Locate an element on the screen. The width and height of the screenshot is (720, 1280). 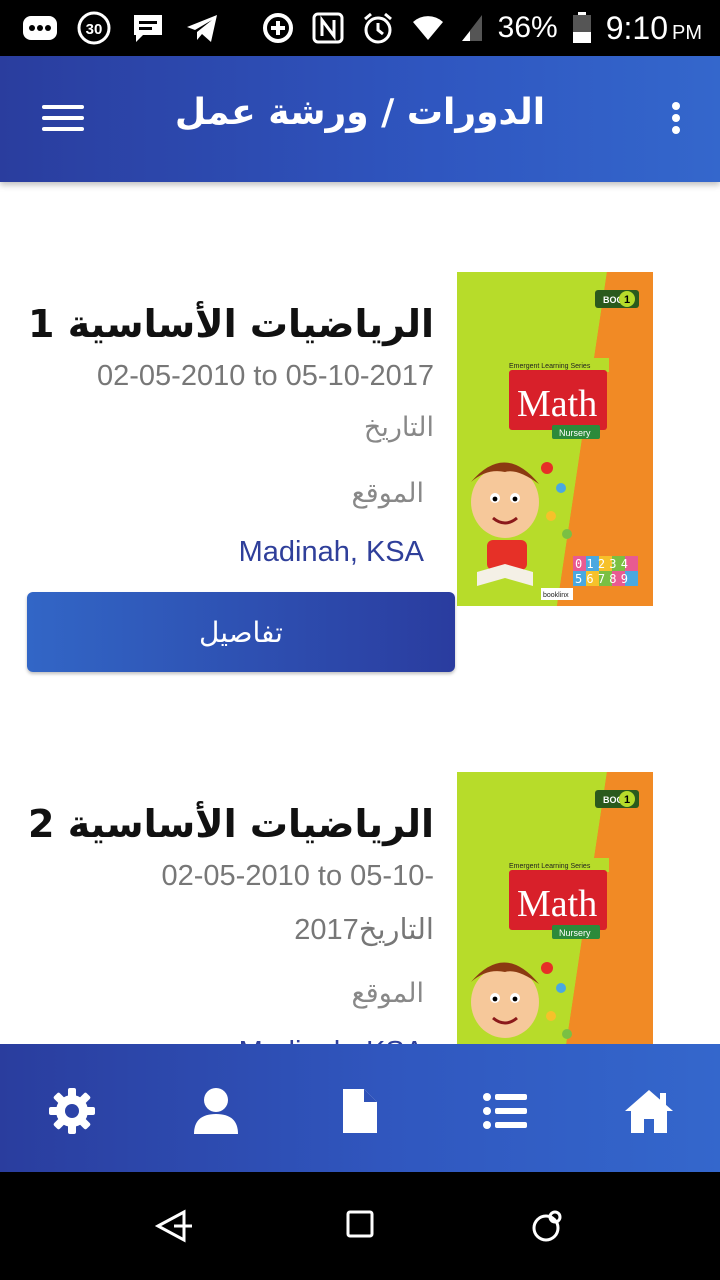
recents-icon is located at coordinates (362, 1226).